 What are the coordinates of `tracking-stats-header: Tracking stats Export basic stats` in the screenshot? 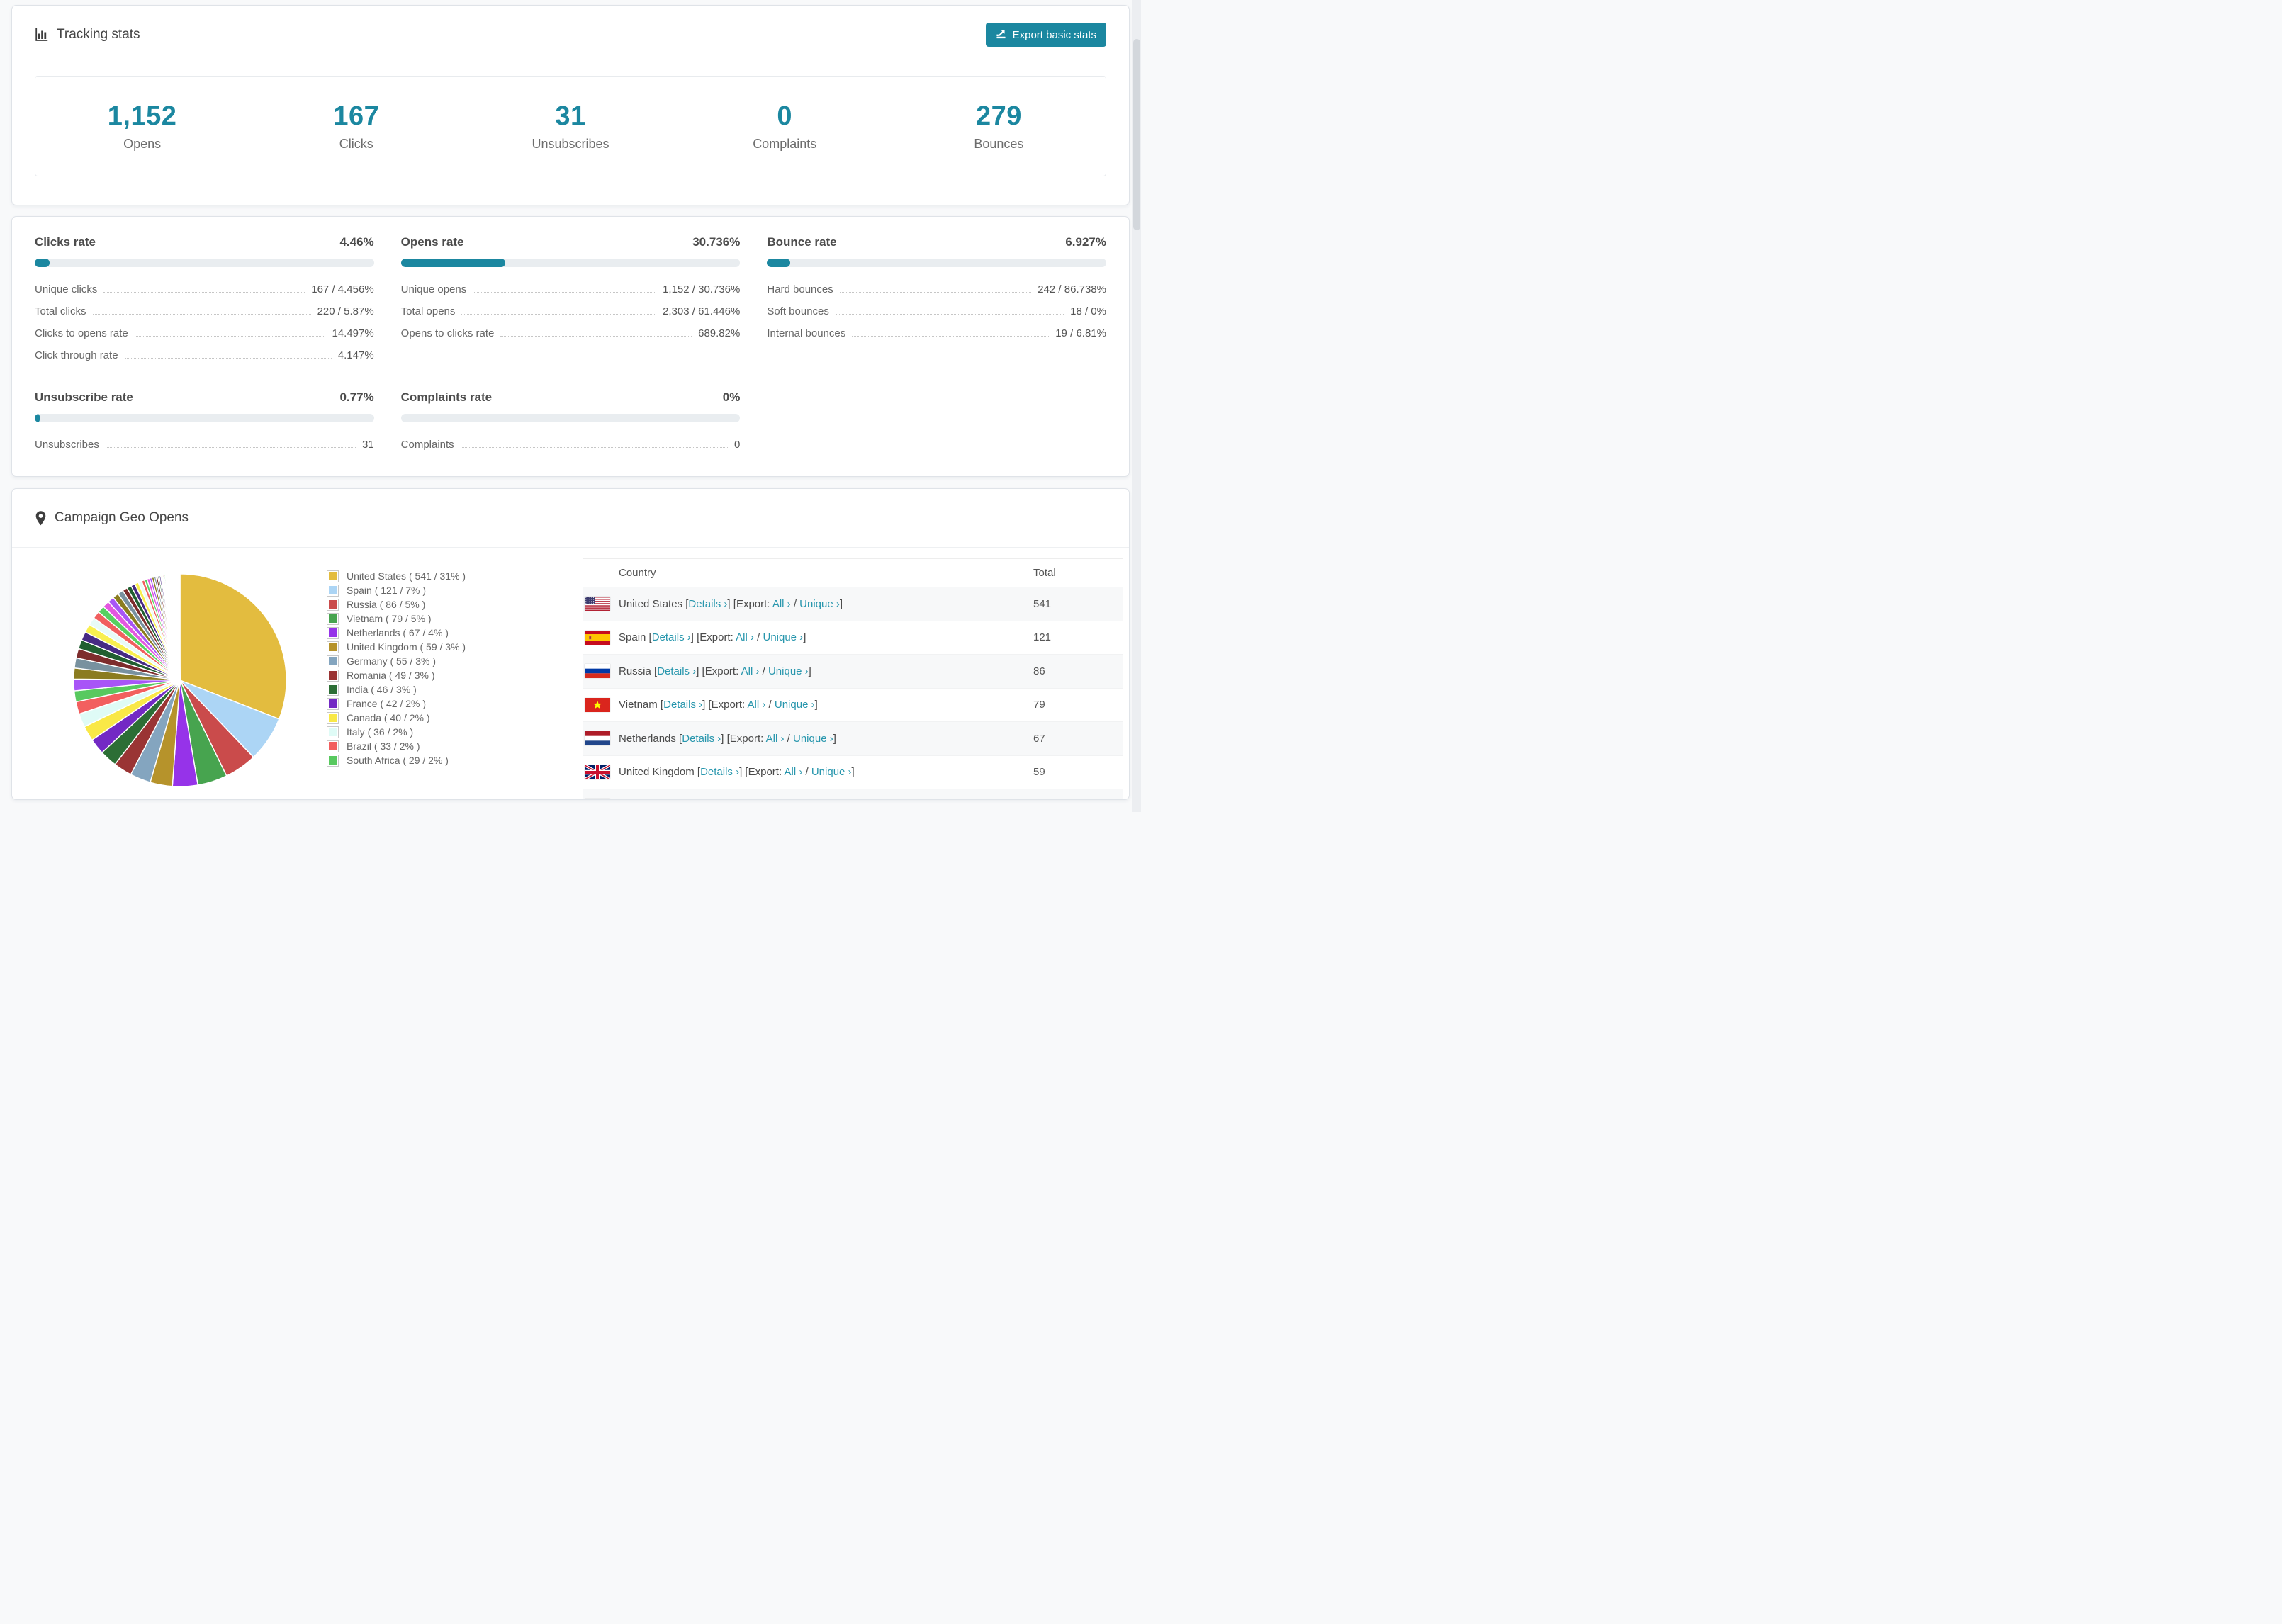 It's located at (570, 35).